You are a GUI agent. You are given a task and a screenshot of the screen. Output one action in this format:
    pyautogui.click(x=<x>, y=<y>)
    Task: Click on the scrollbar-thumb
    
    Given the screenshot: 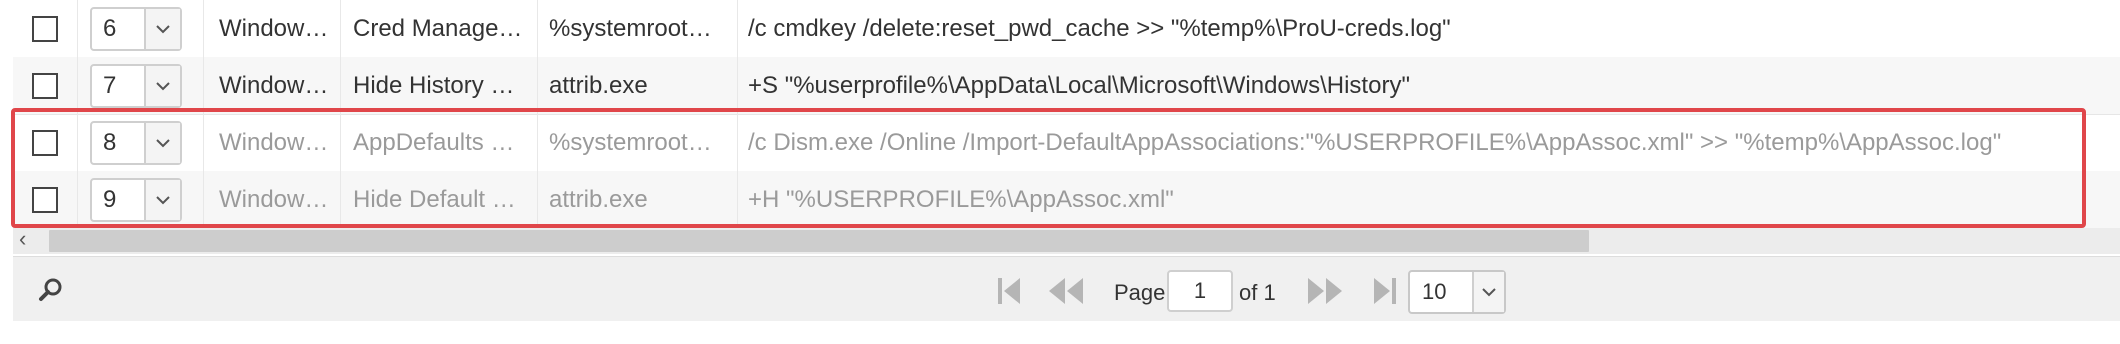 What is the action you would take?
    pyautogui.click(x=819, y=241)
    